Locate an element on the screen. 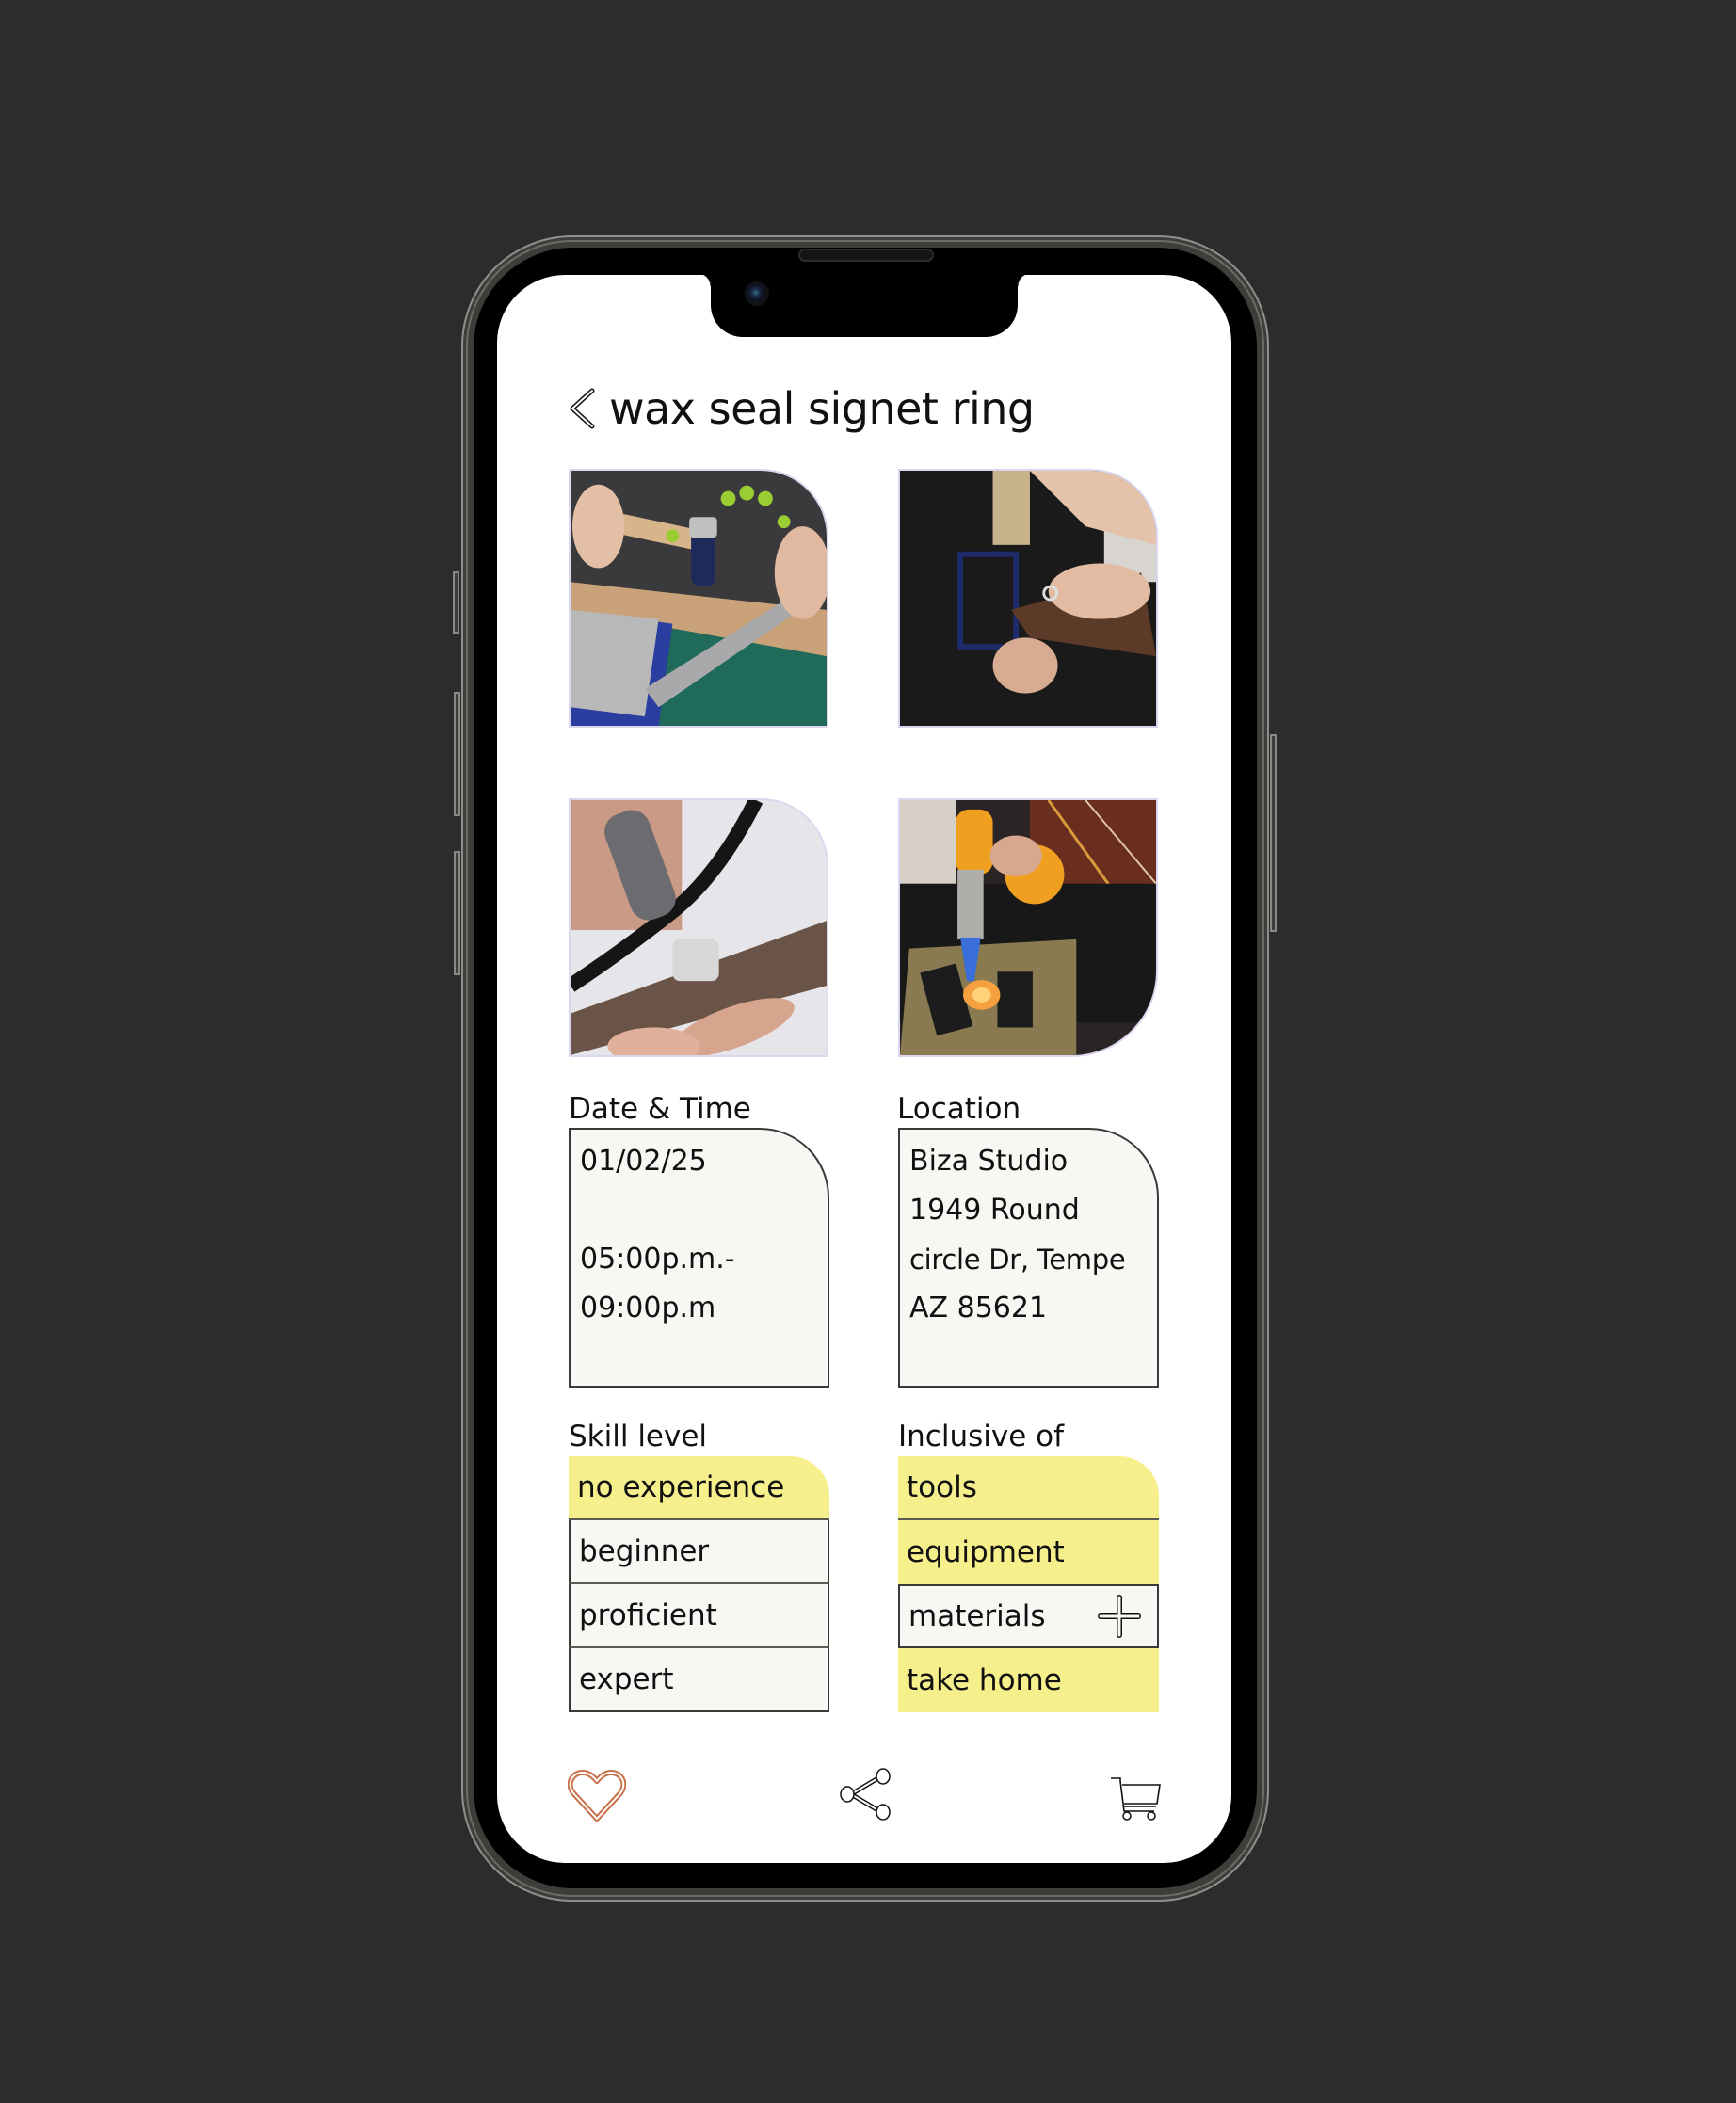  earpiece-speaker is located at coordinates (866, 255).